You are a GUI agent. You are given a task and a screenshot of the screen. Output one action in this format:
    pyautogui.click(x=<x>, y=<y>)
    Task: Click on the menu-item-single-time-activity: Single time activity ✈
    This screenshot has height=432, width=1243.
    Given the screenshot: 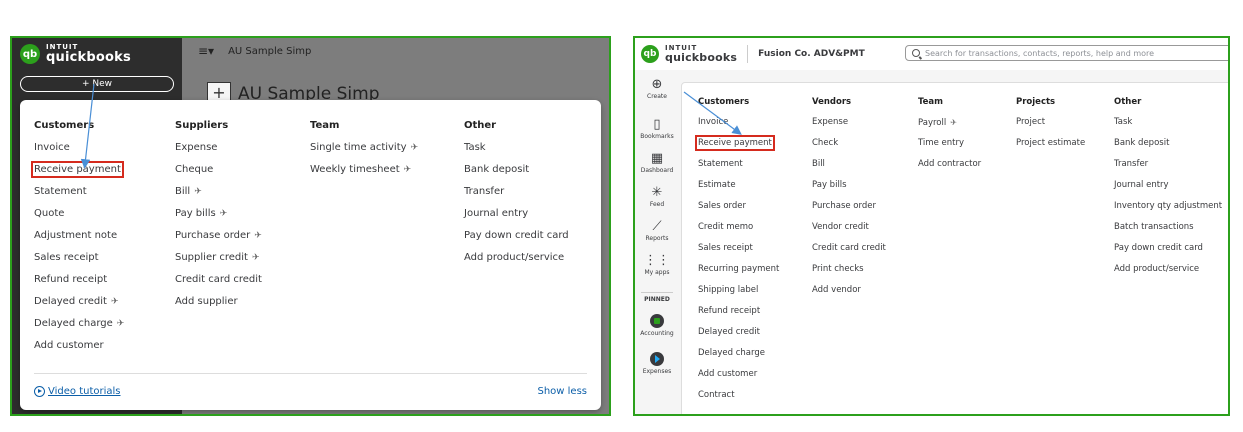 What is the action you would take?
    pyautogui.click(x=364, y=147)
    